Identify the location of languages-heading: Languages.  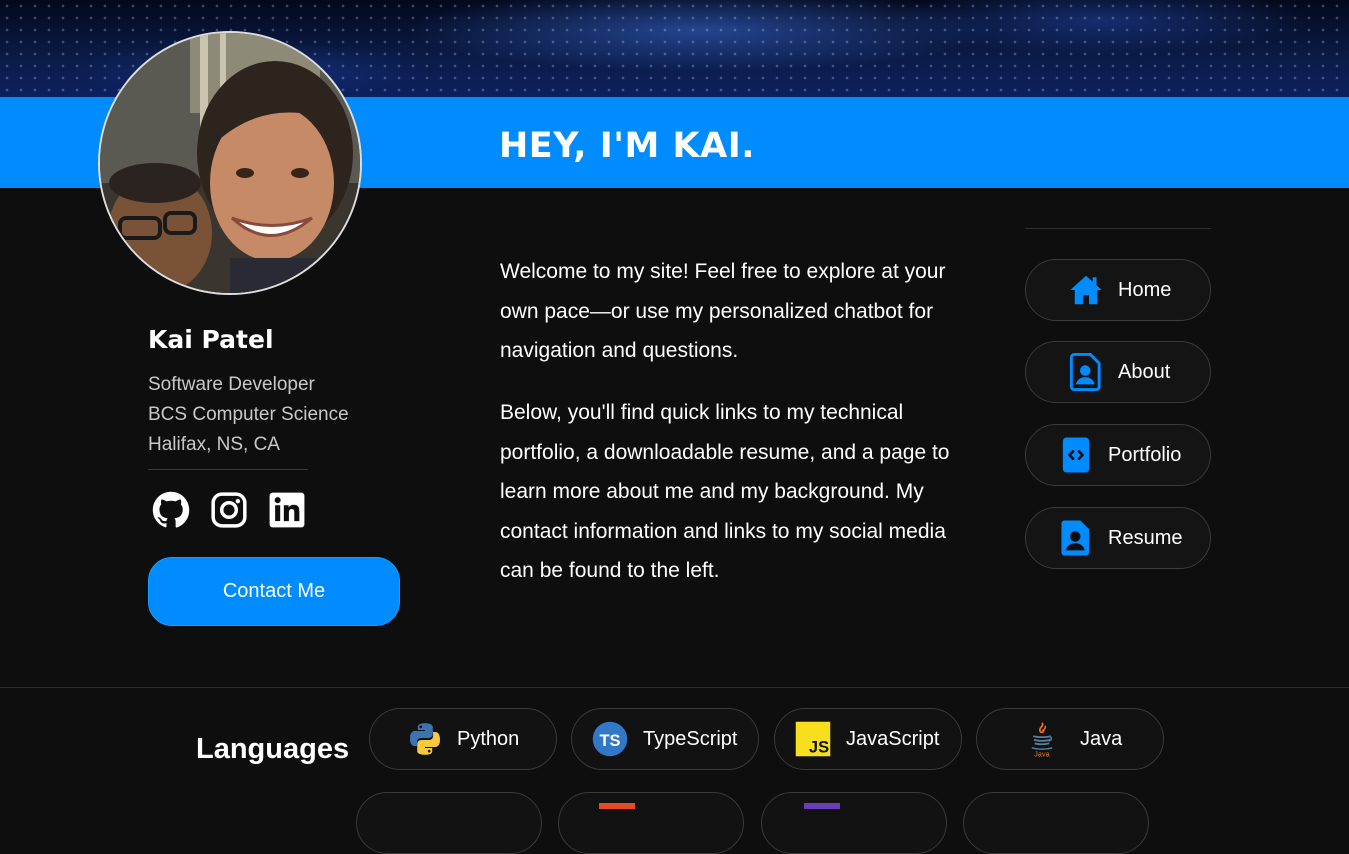
(273, 749).